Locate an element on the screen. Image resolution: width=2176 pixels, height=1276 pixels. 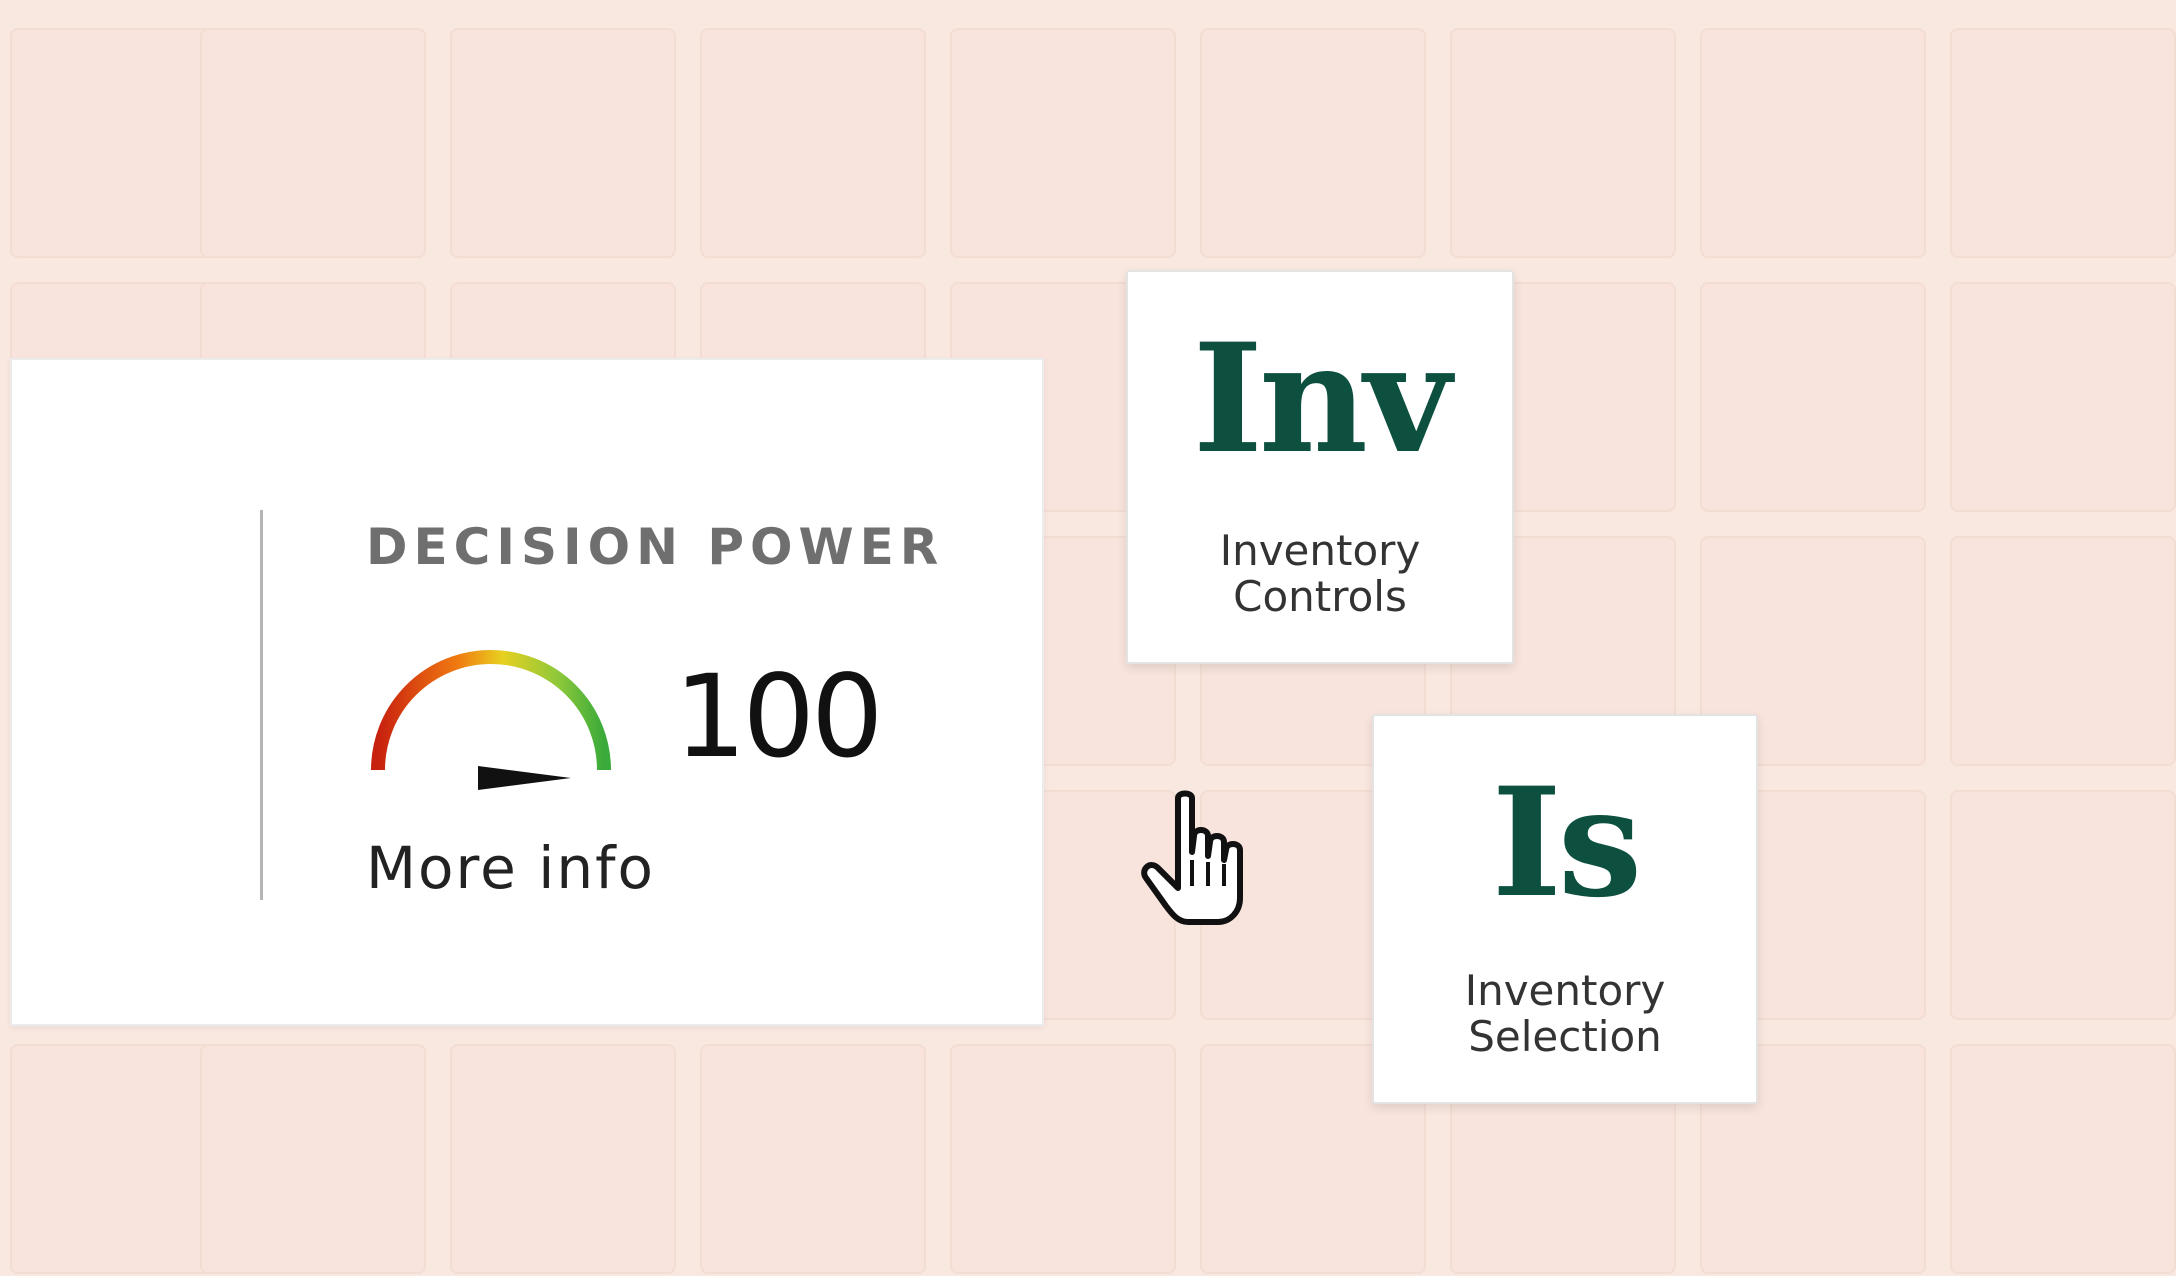
more-info-link: More info is located at coordinates (510, 868).